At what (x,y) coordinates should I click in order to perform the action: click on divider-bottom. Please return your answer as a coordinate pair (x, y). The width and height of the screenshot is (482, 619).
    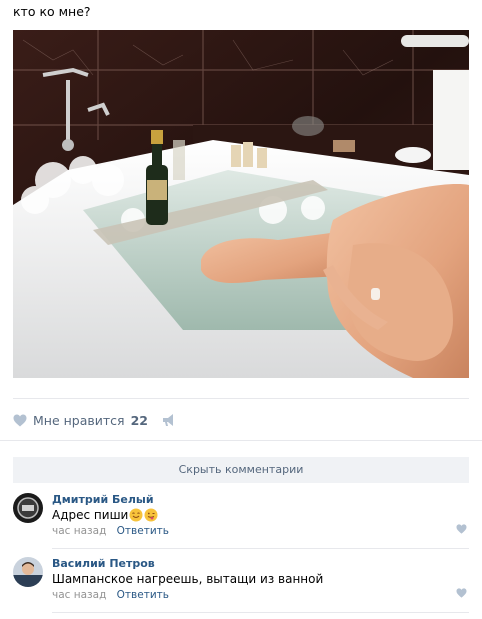
    Looking at the image, I should click on (241, 440).